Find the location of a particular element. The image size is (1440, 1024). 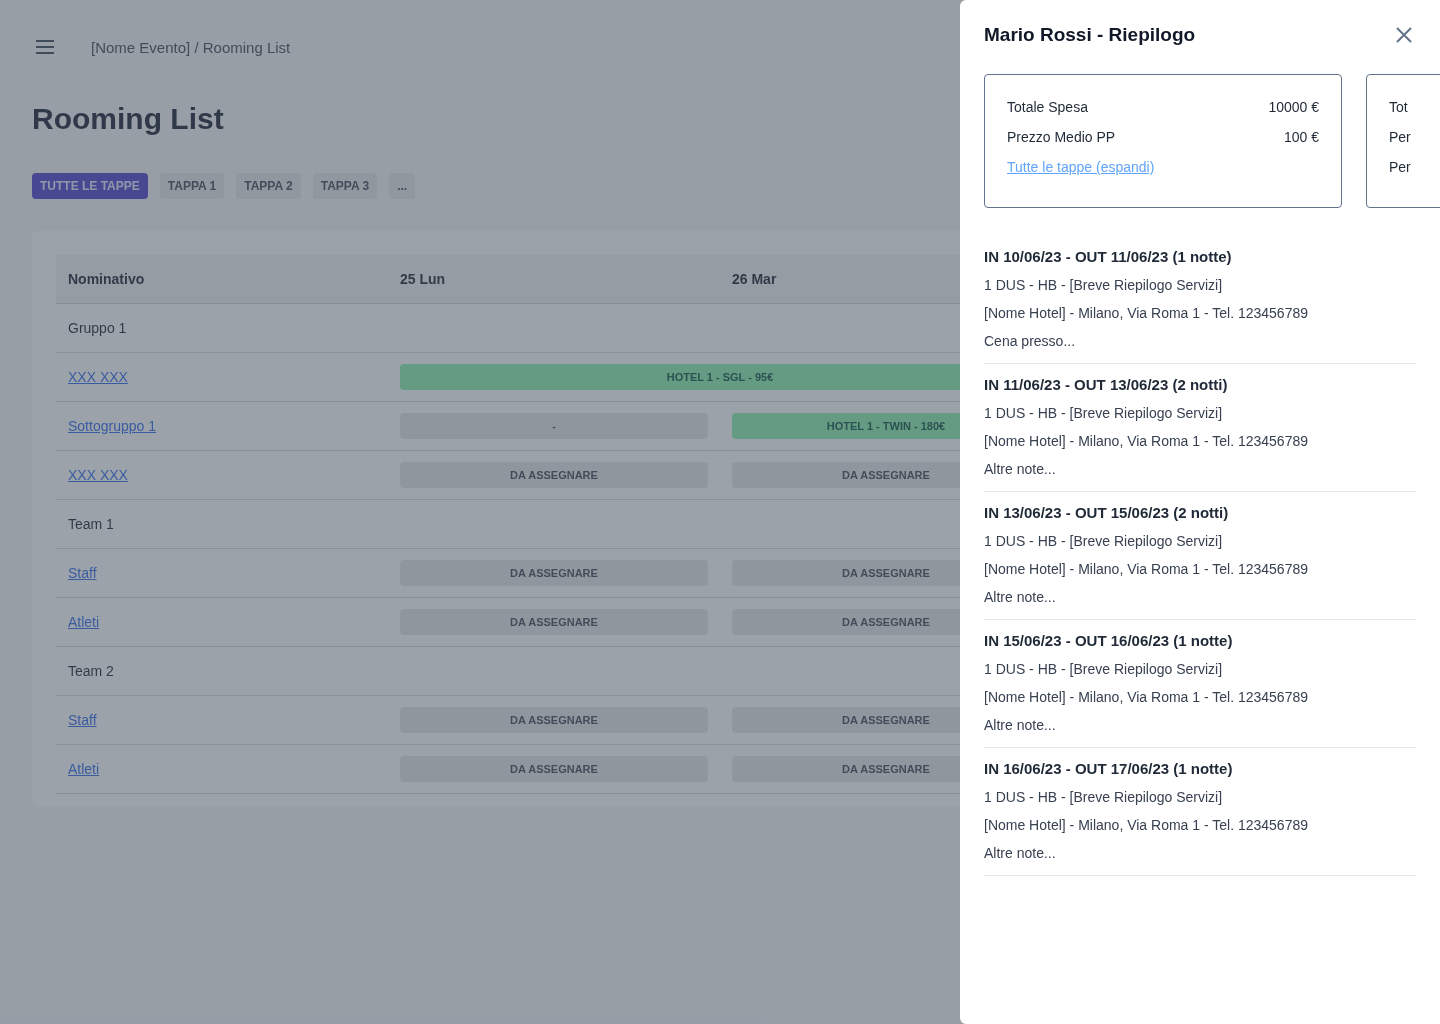

stay-dates: IN 13/06/23 - OUT 15/06/23 (2 notti) is located at coordinates (1107, 512).